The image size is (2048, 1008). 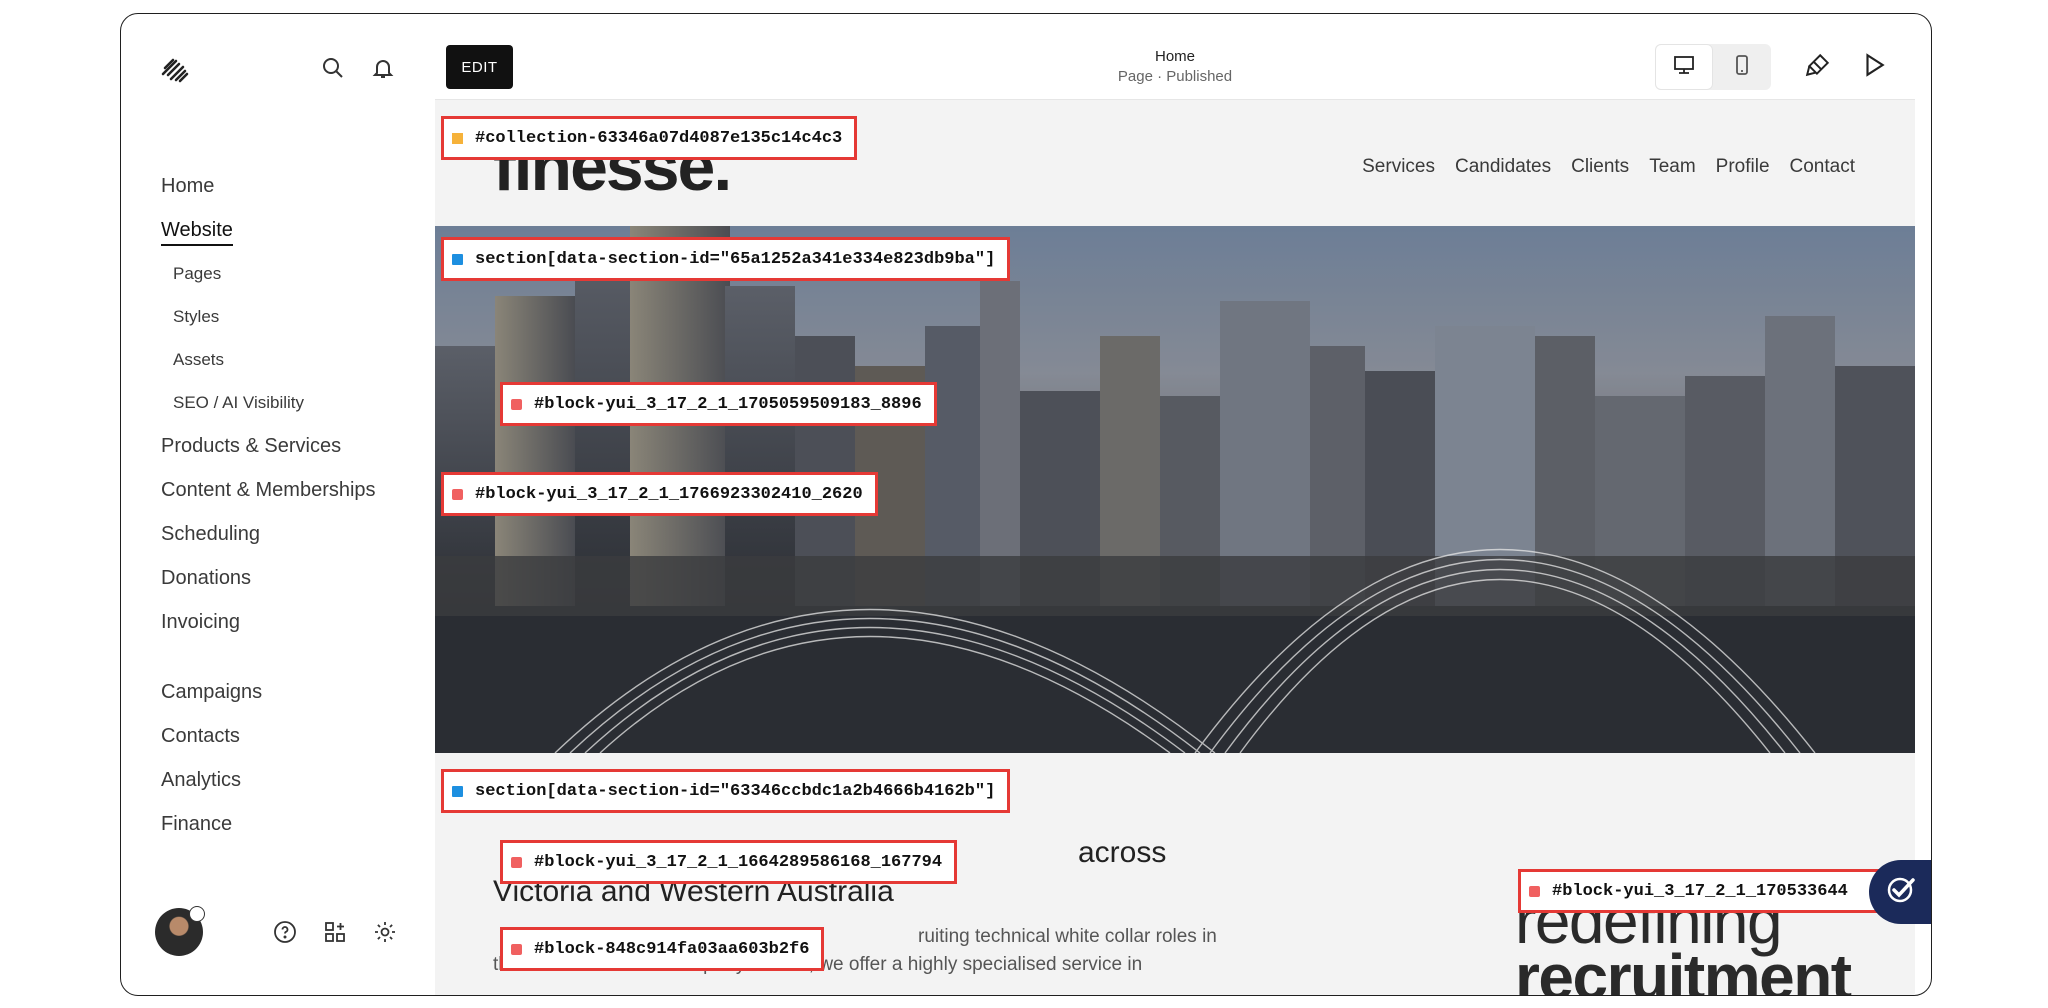 I want to click on selector-label-block-2: #block-yui_3_17_2_1_1766923302410_2620, so click(x=659, y=494).